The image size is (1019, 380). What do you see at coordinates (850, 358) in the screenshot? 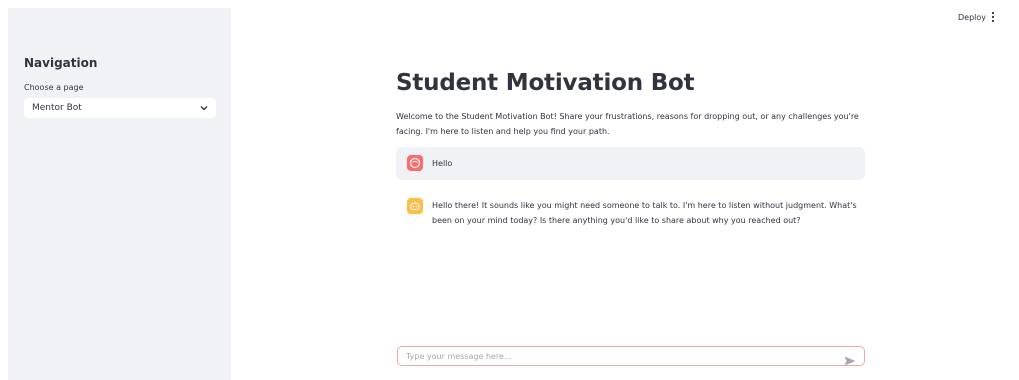
I see `send-arrow-icon` at bounding box center [850, 358].